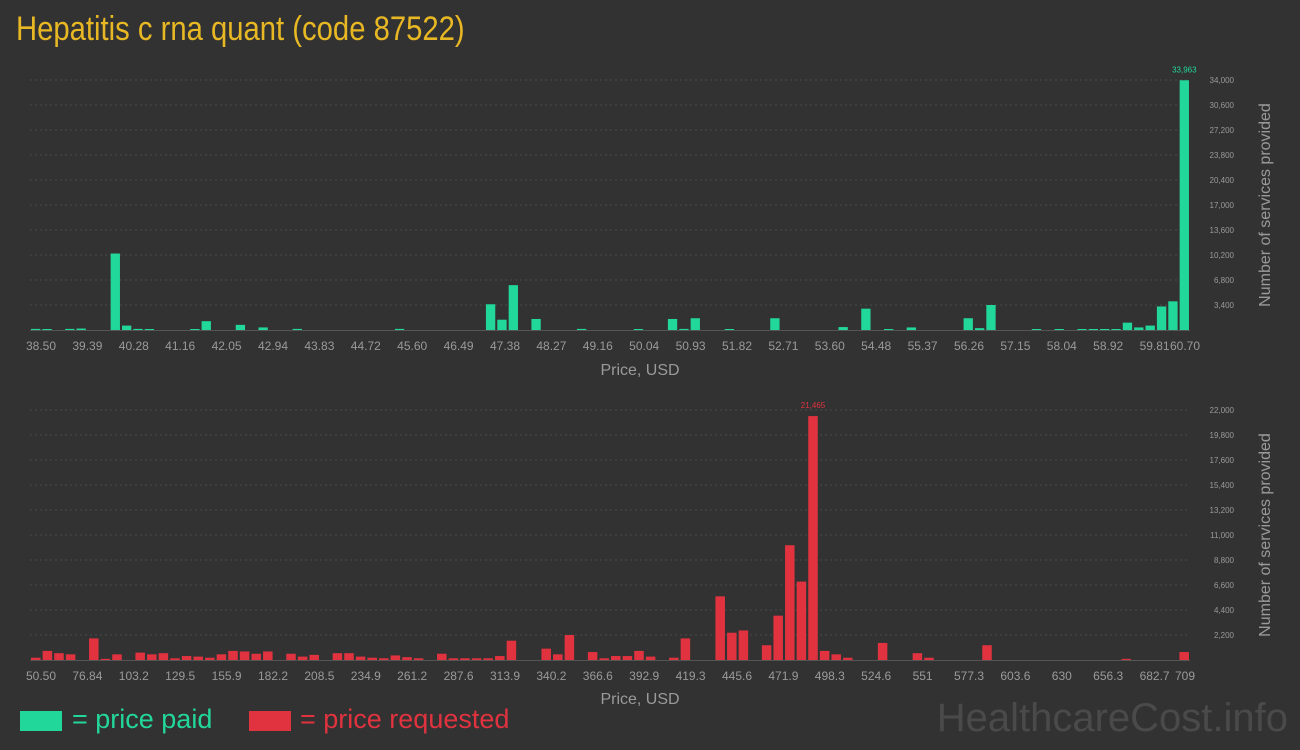 The image size is (1300, 750). What do you see at coordinates (923, 676) in the screenshot?
I see `x-tick-label: 551` at bounding box center [923, 676].